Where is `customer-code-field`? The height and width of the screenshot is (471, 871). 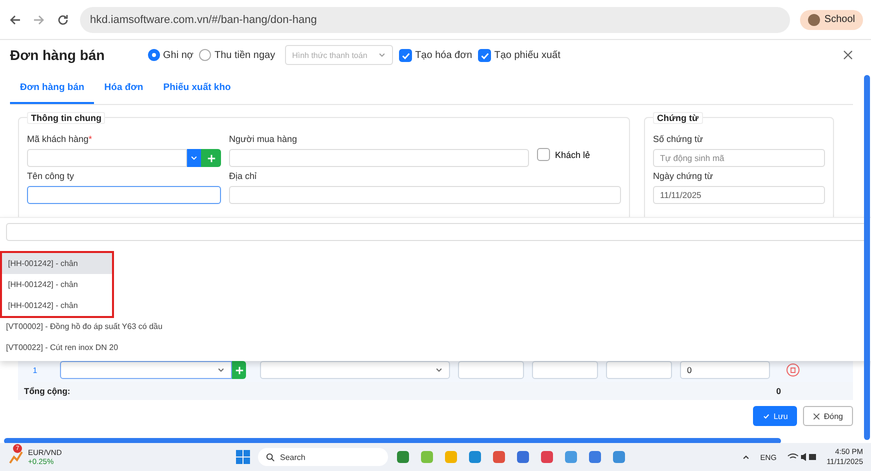
customer-code-field is located at coordinates (107, 158).